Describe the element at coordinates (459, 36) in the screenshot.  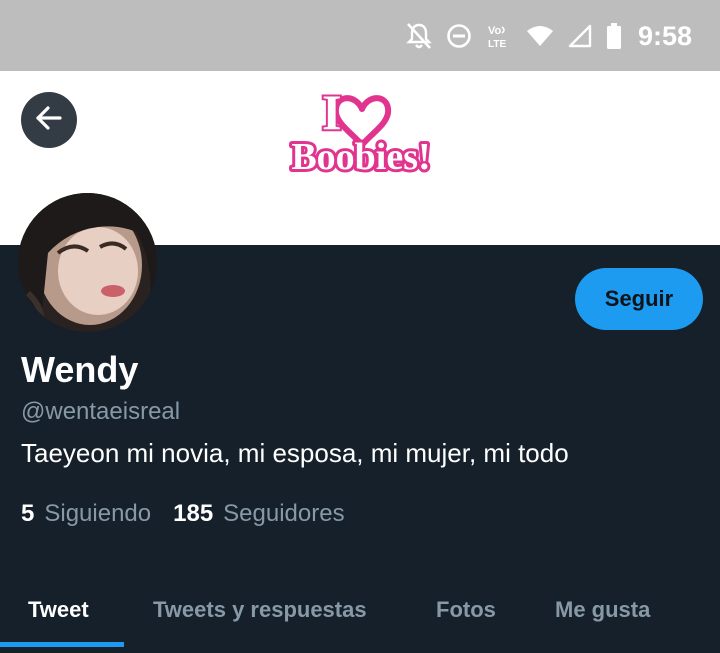
I see `do-not-disturb-icon` at that location.